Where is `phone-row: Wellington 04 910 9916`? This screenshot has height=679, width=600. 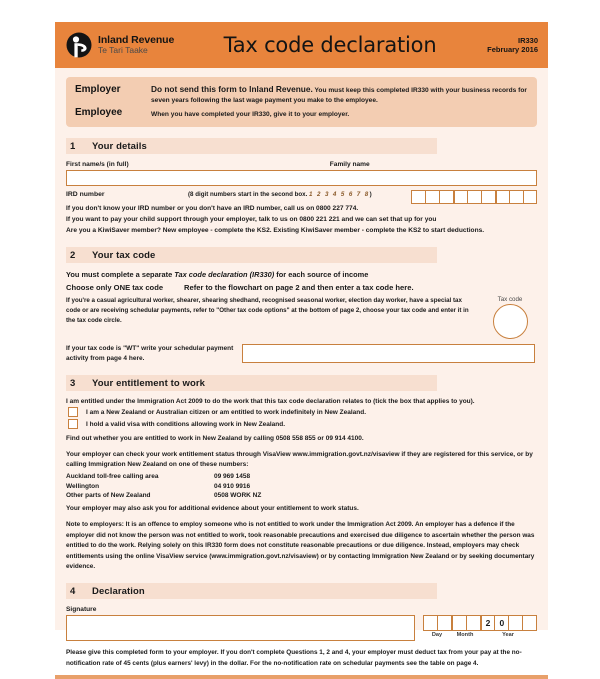
phone-row: Wellington 04 910 9916 is located at coordinates (301, 486).